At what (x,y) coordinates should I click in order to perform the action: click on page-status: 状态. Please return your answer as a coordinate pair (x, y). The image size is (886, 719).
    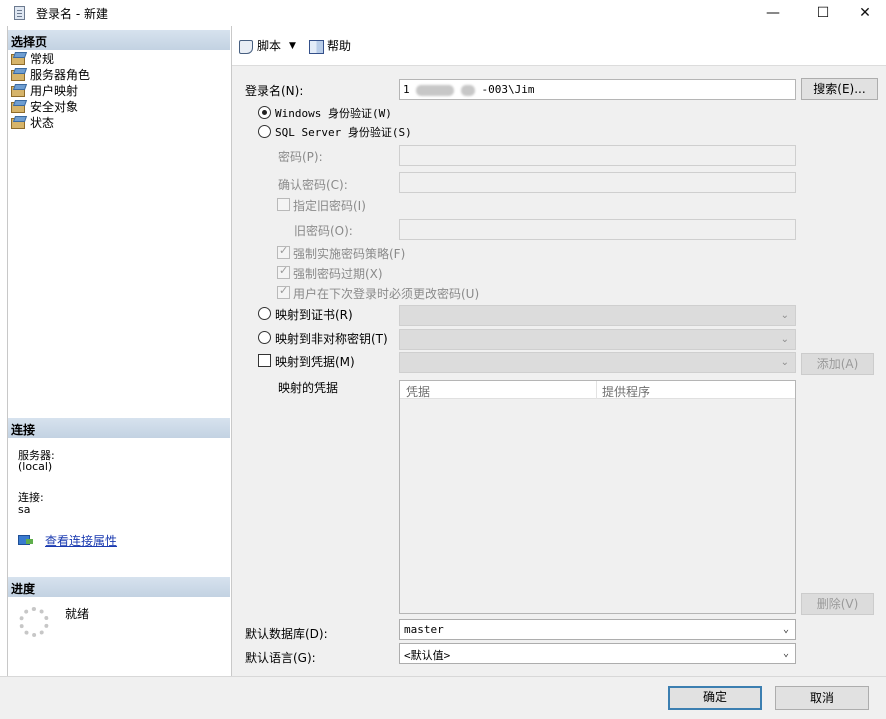
    Looking at the image, I should click on (32, 122).